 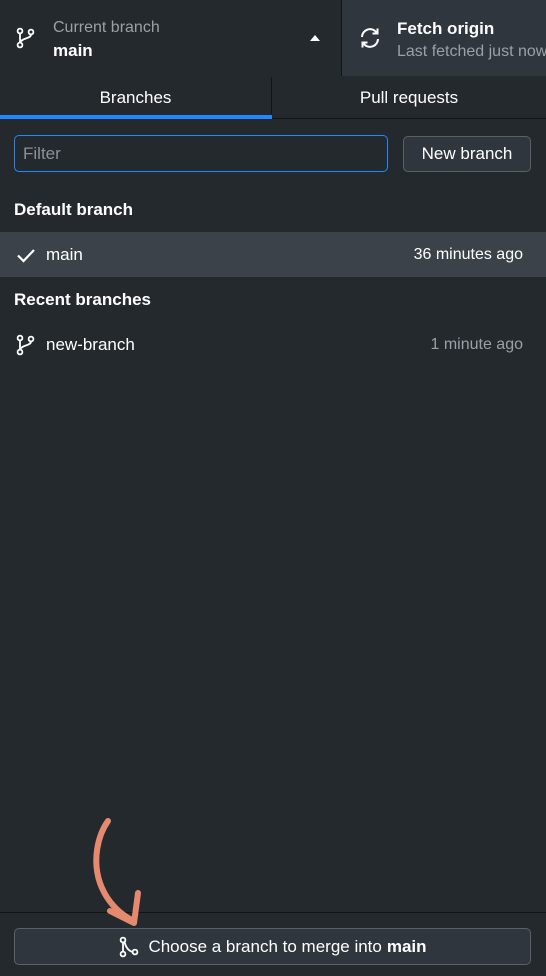 What do you see at coordinates (471, 51) in the screenshot?
I see `last-fetched-text: Last fetched just now` at bounding box center [471, 51].